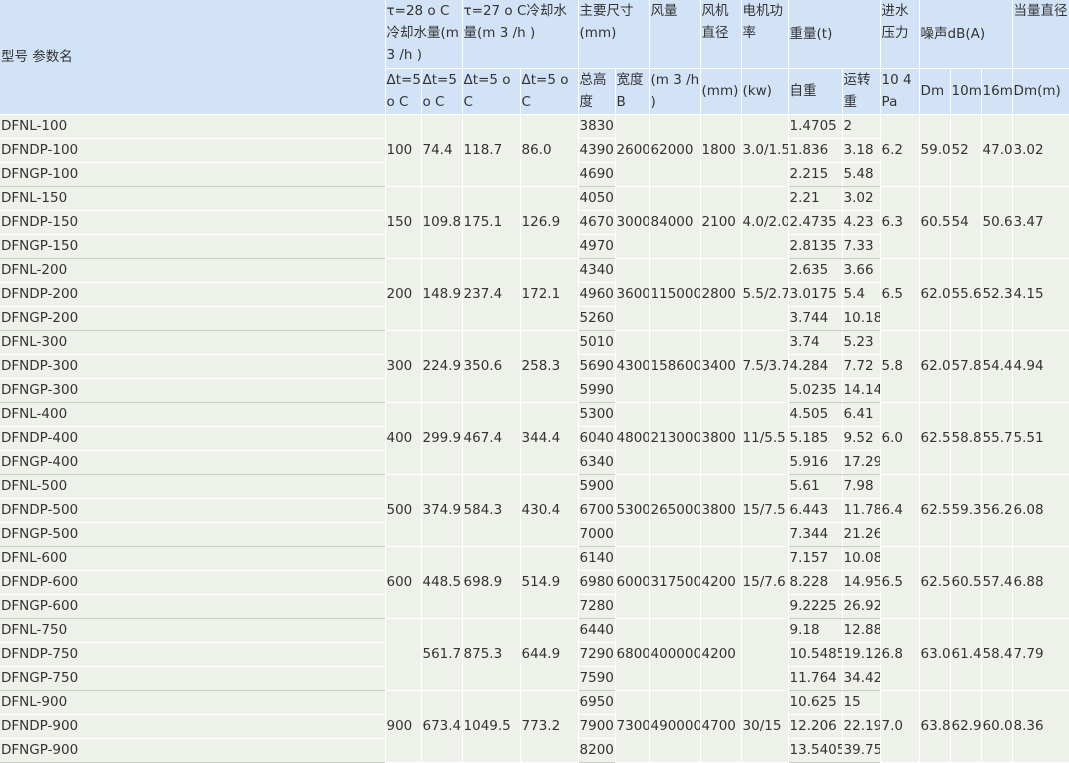 This screenshot has height=763, width=1069. What do you see at coordinates (861, 510) in the screenshot?
I see `op-weight-cell: 11.78` at bounding box center [861, 510].